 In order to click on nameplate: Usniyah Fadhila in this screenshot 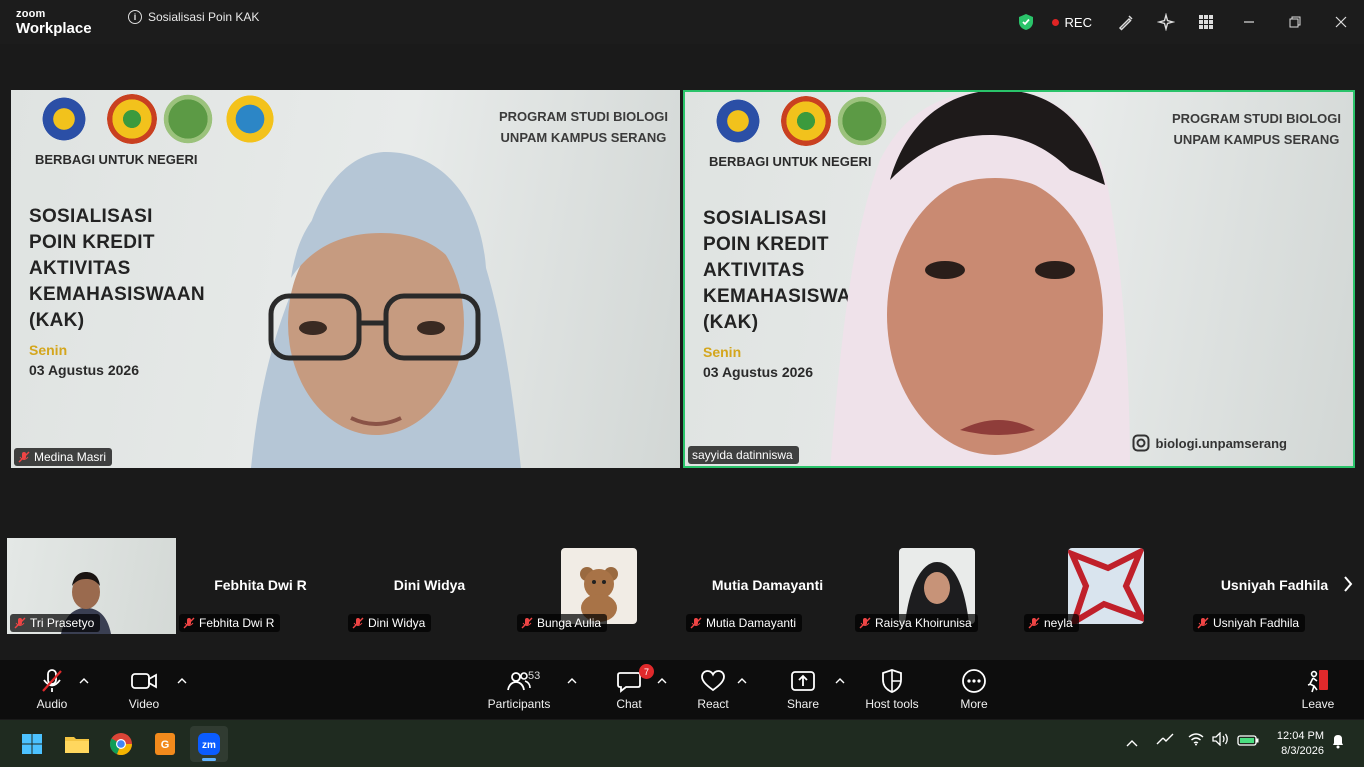, I will do `click(1249, 623)`.